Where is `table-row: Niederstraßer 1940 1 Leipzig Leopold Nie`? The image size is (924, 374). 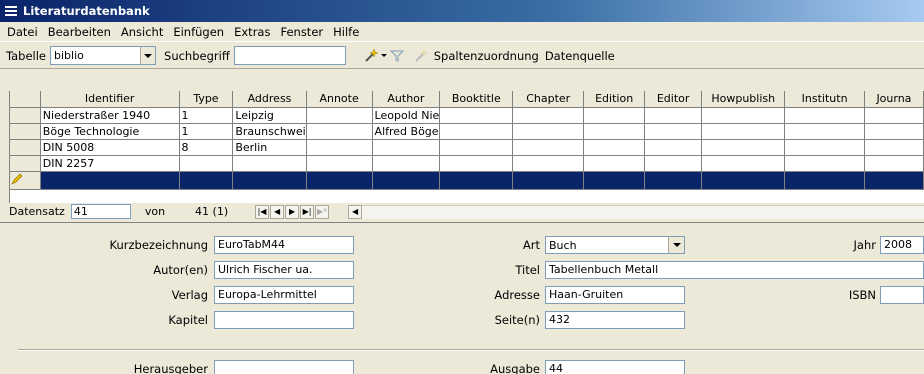 table-row: Niederstraßer 1940 1 Leipzig Leopold Nie is located at coordinates (467, 115).